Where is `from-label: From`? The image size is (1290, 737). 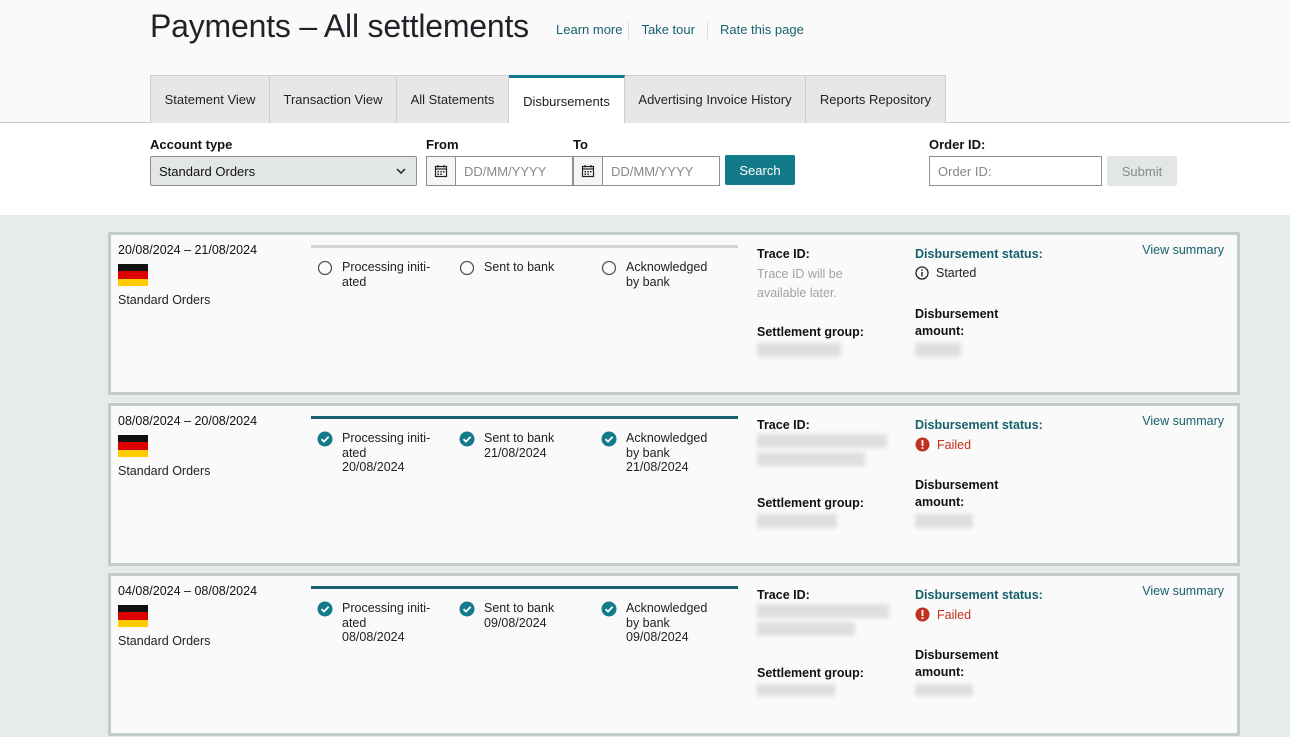
from-label: From is located at coordinates (442, 144).